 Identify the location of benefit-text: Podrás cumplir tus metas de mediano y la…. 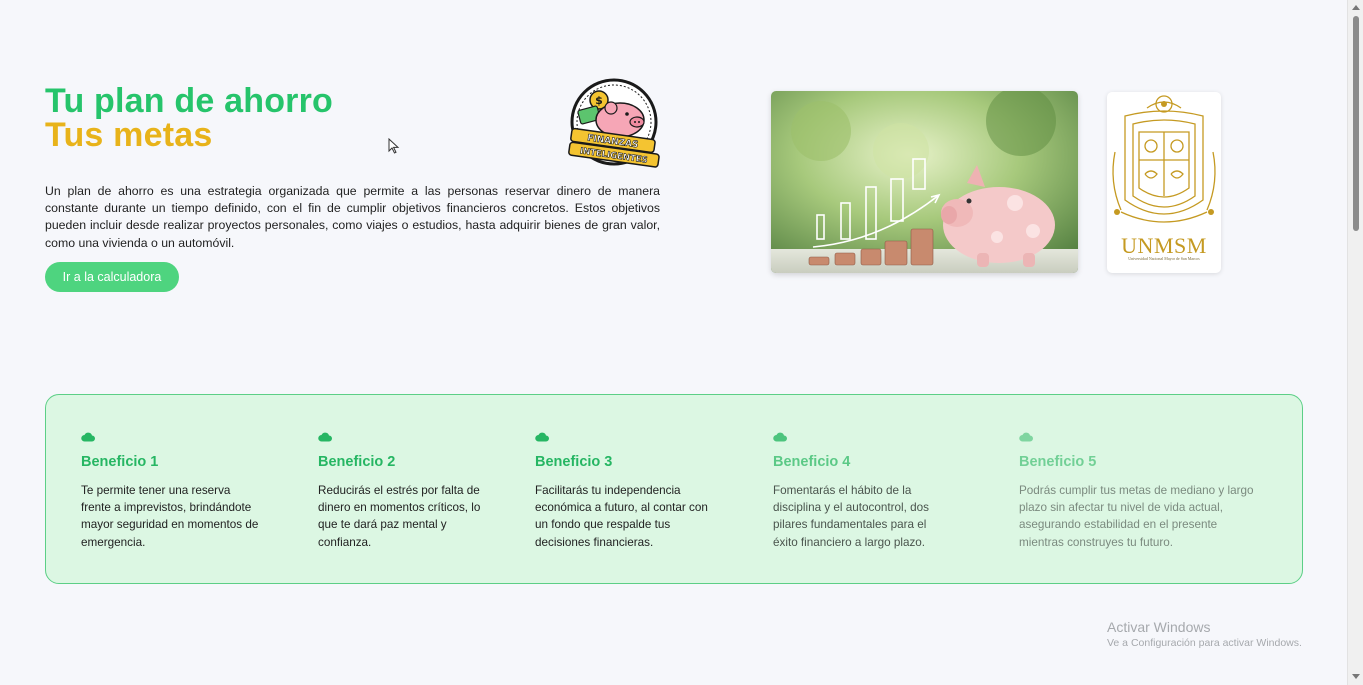
(1136, 516).